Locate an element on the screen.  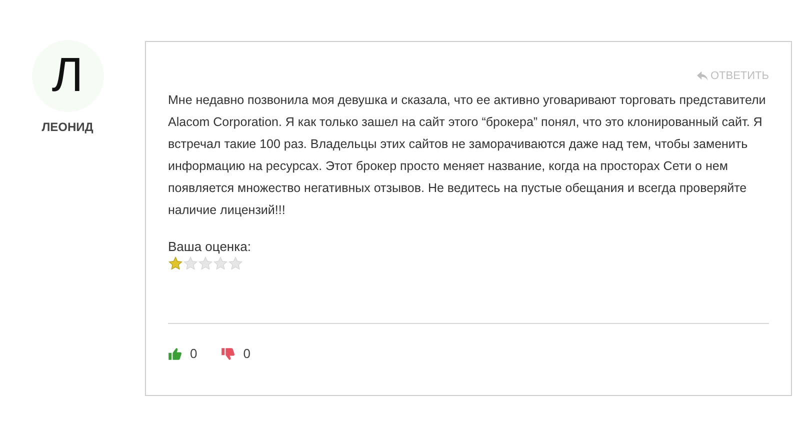
author-name: ЛЕОНИД is located at coordinates (68, 127).